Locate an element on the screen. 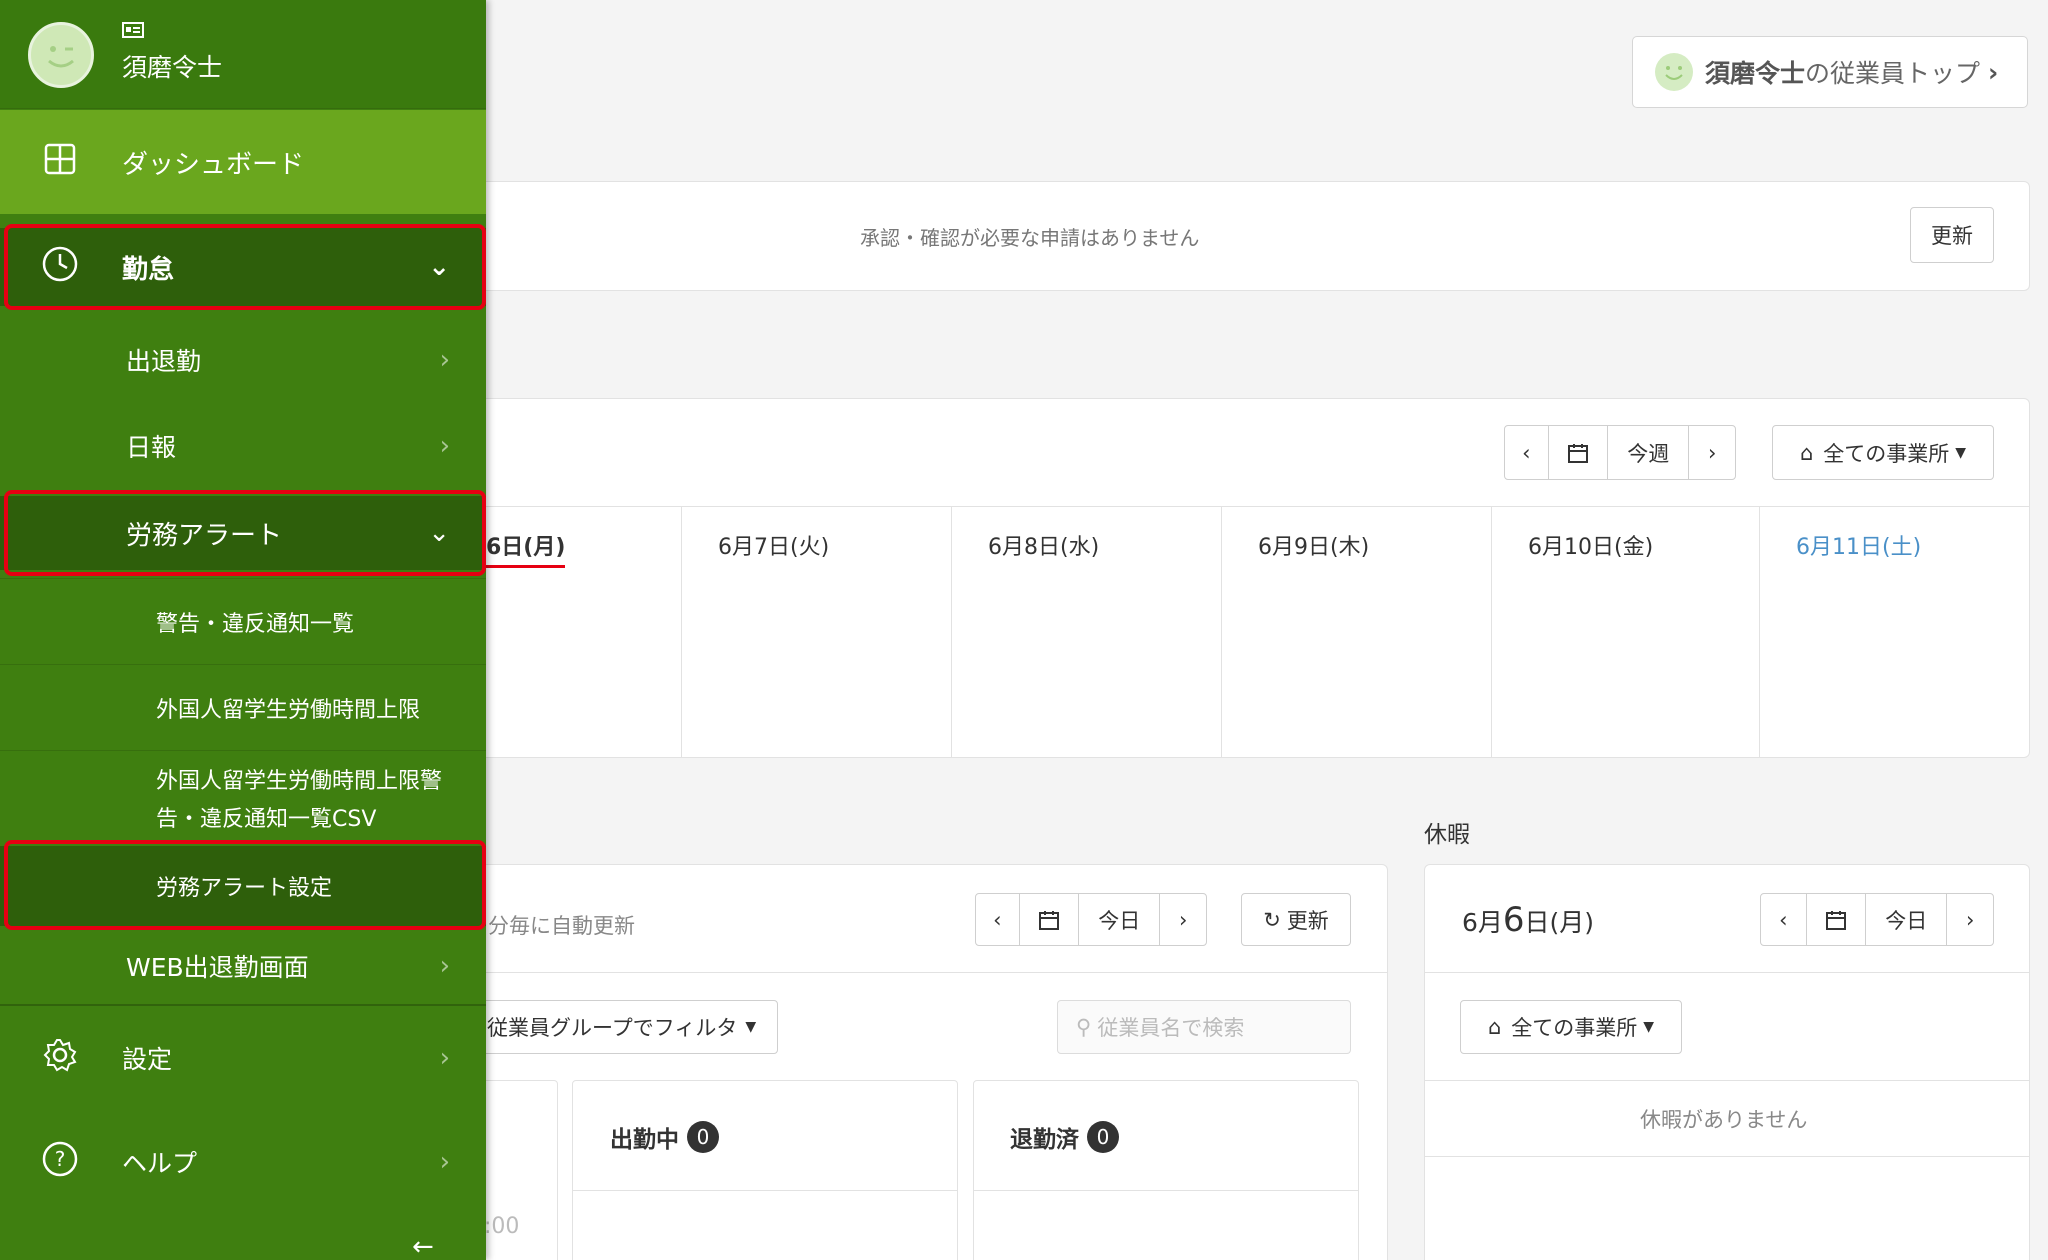 Image resolution: width=2048 pixels, height=1260 pixels. search-icon: ⚲ is located at coordinates (1084, 1027).